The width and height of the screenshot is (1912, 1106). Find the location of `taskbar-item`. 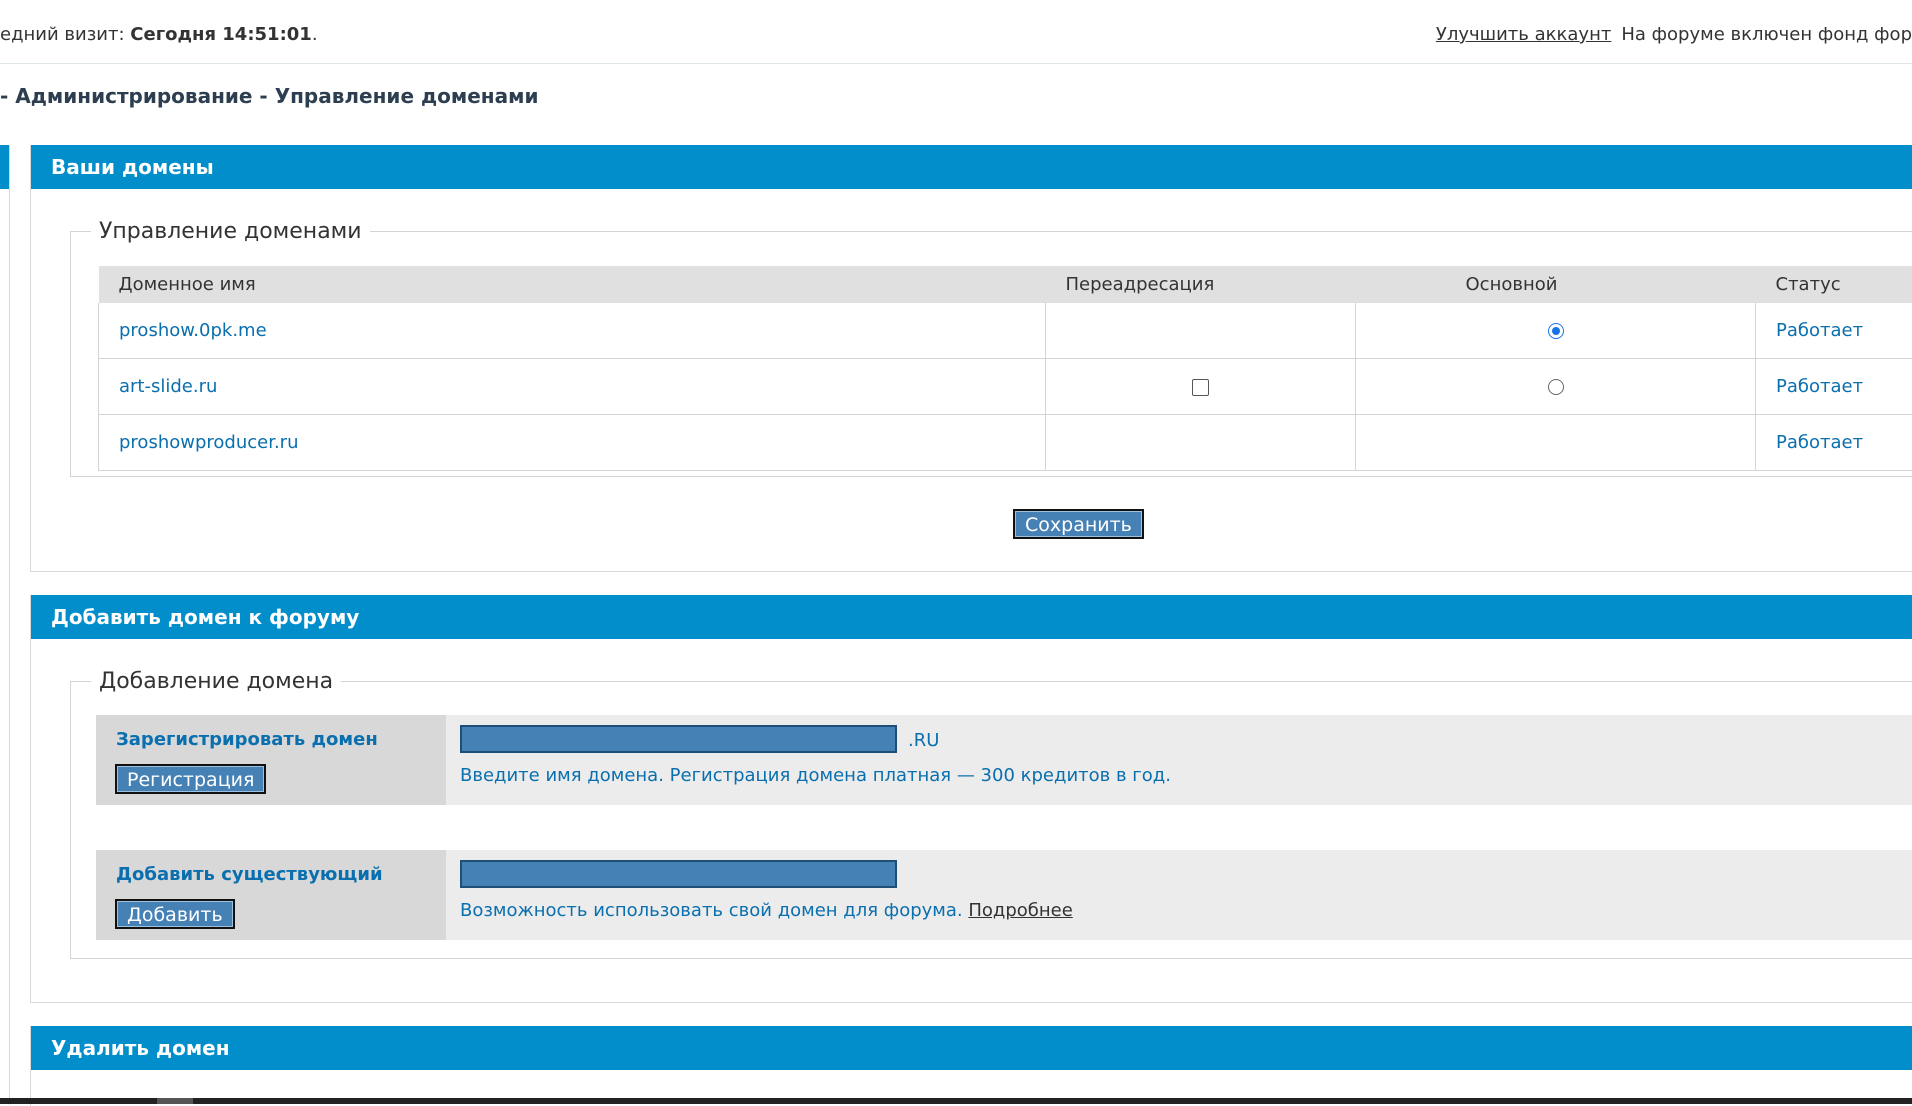

taskbar-item is located at coordinates (175, 1101).